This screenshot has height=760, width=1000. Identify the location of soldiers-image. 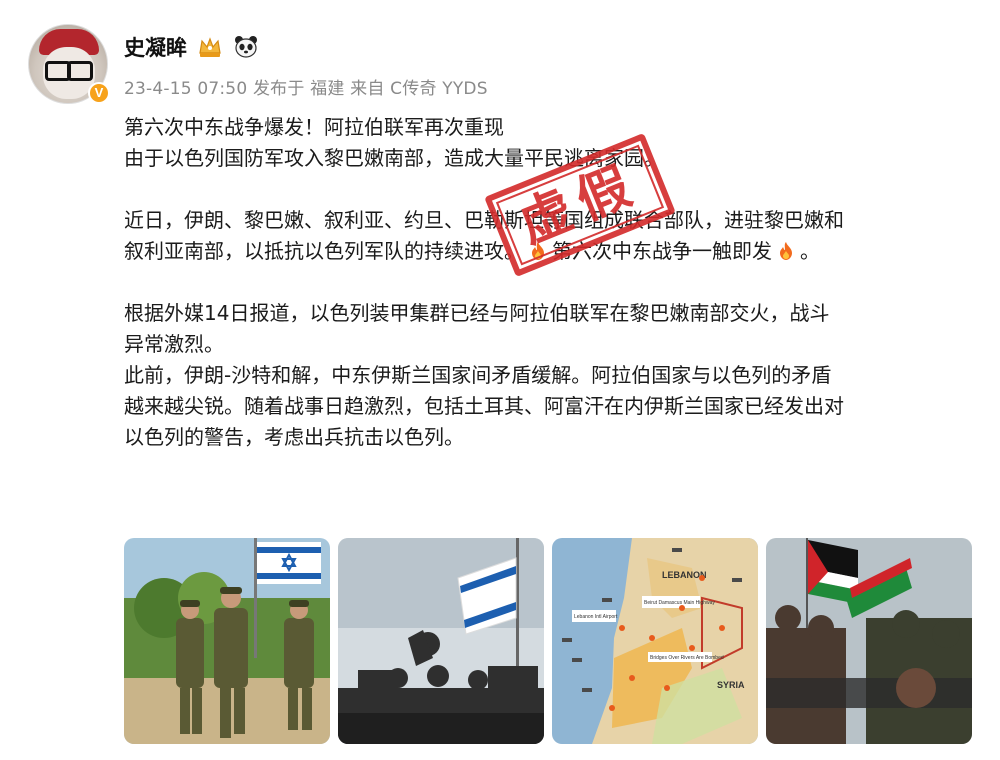
(227, 641).